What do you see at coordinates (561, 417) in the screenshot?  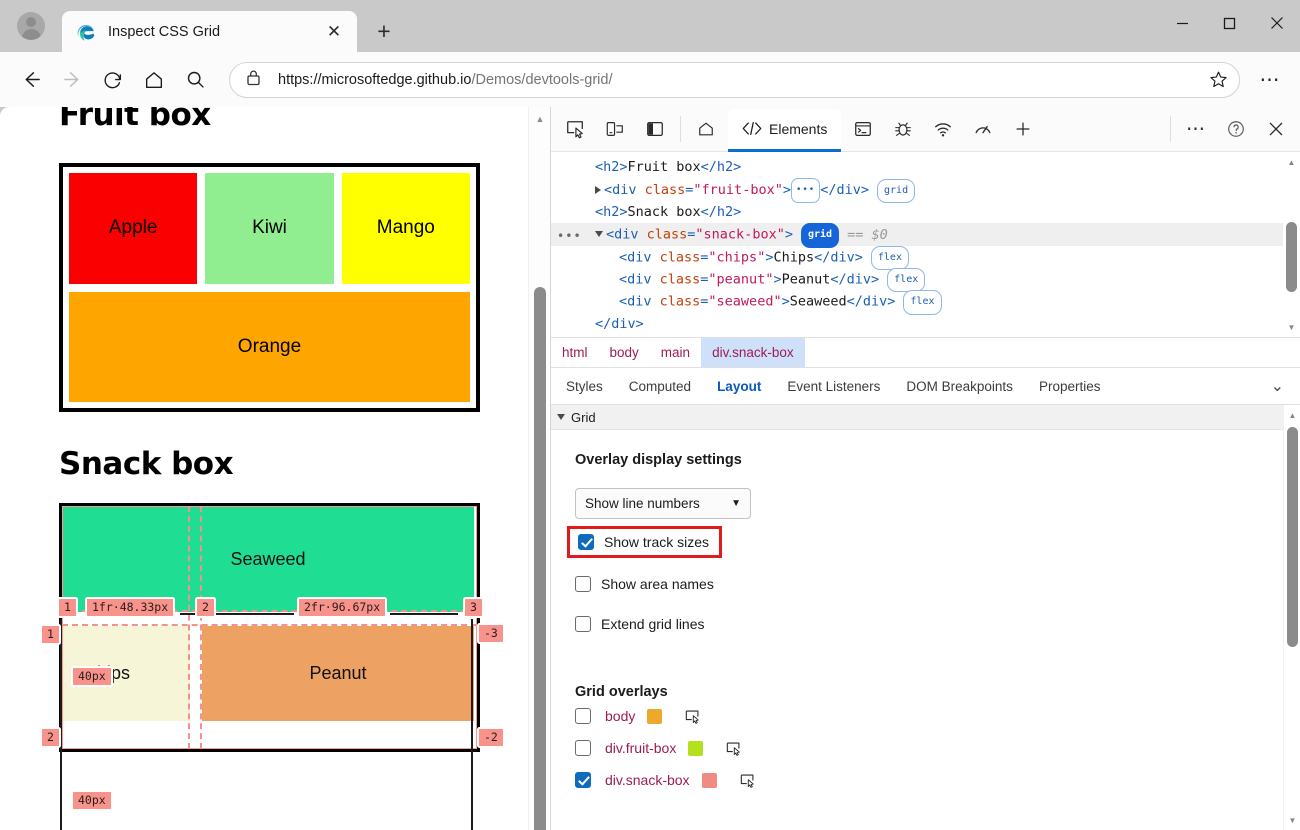 I see `chevron-down-icon` at bounding box center [561, 417].